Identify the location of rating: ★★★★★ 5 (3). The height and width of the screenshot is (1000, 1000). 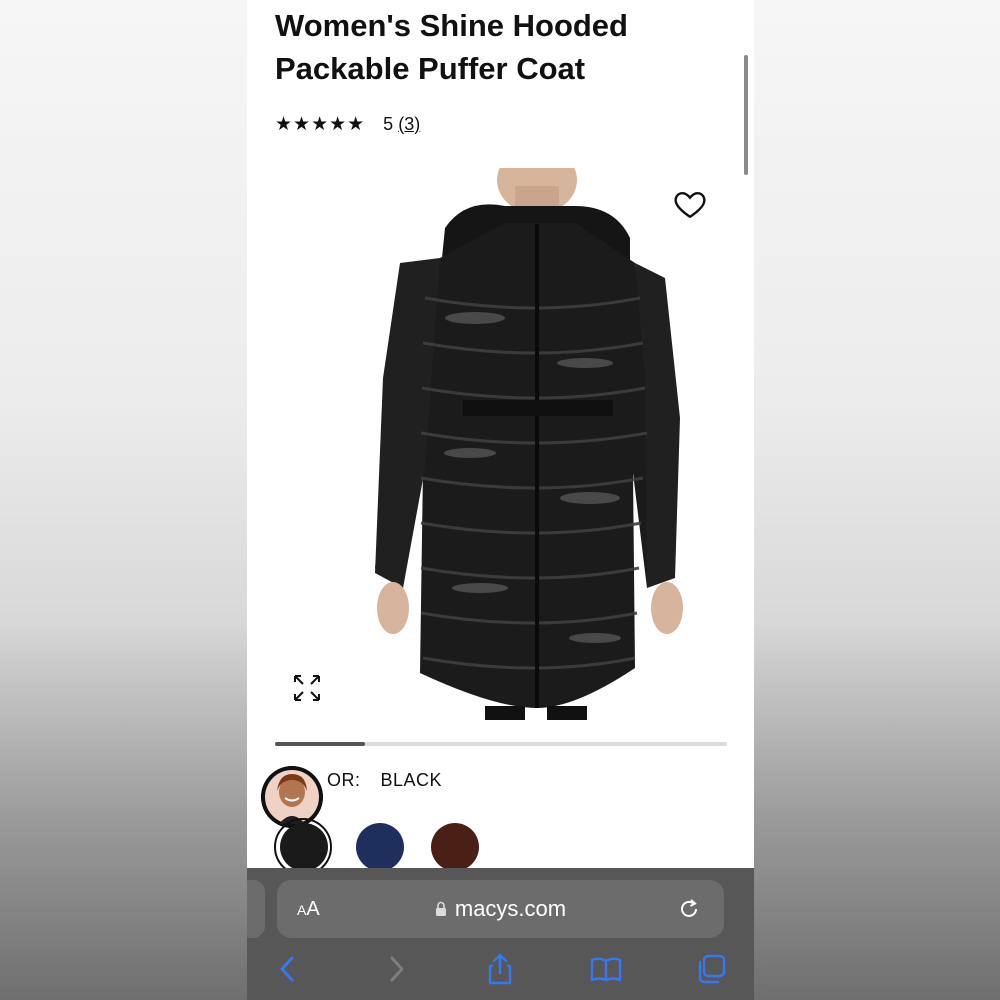
(347, 124).